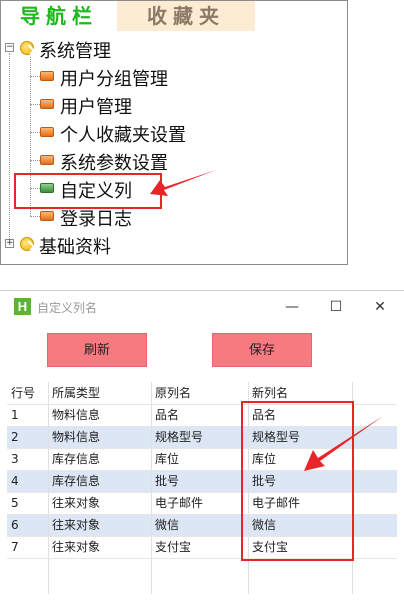  I want to click on tab-navigation: 导航栏, so click(59, 16).